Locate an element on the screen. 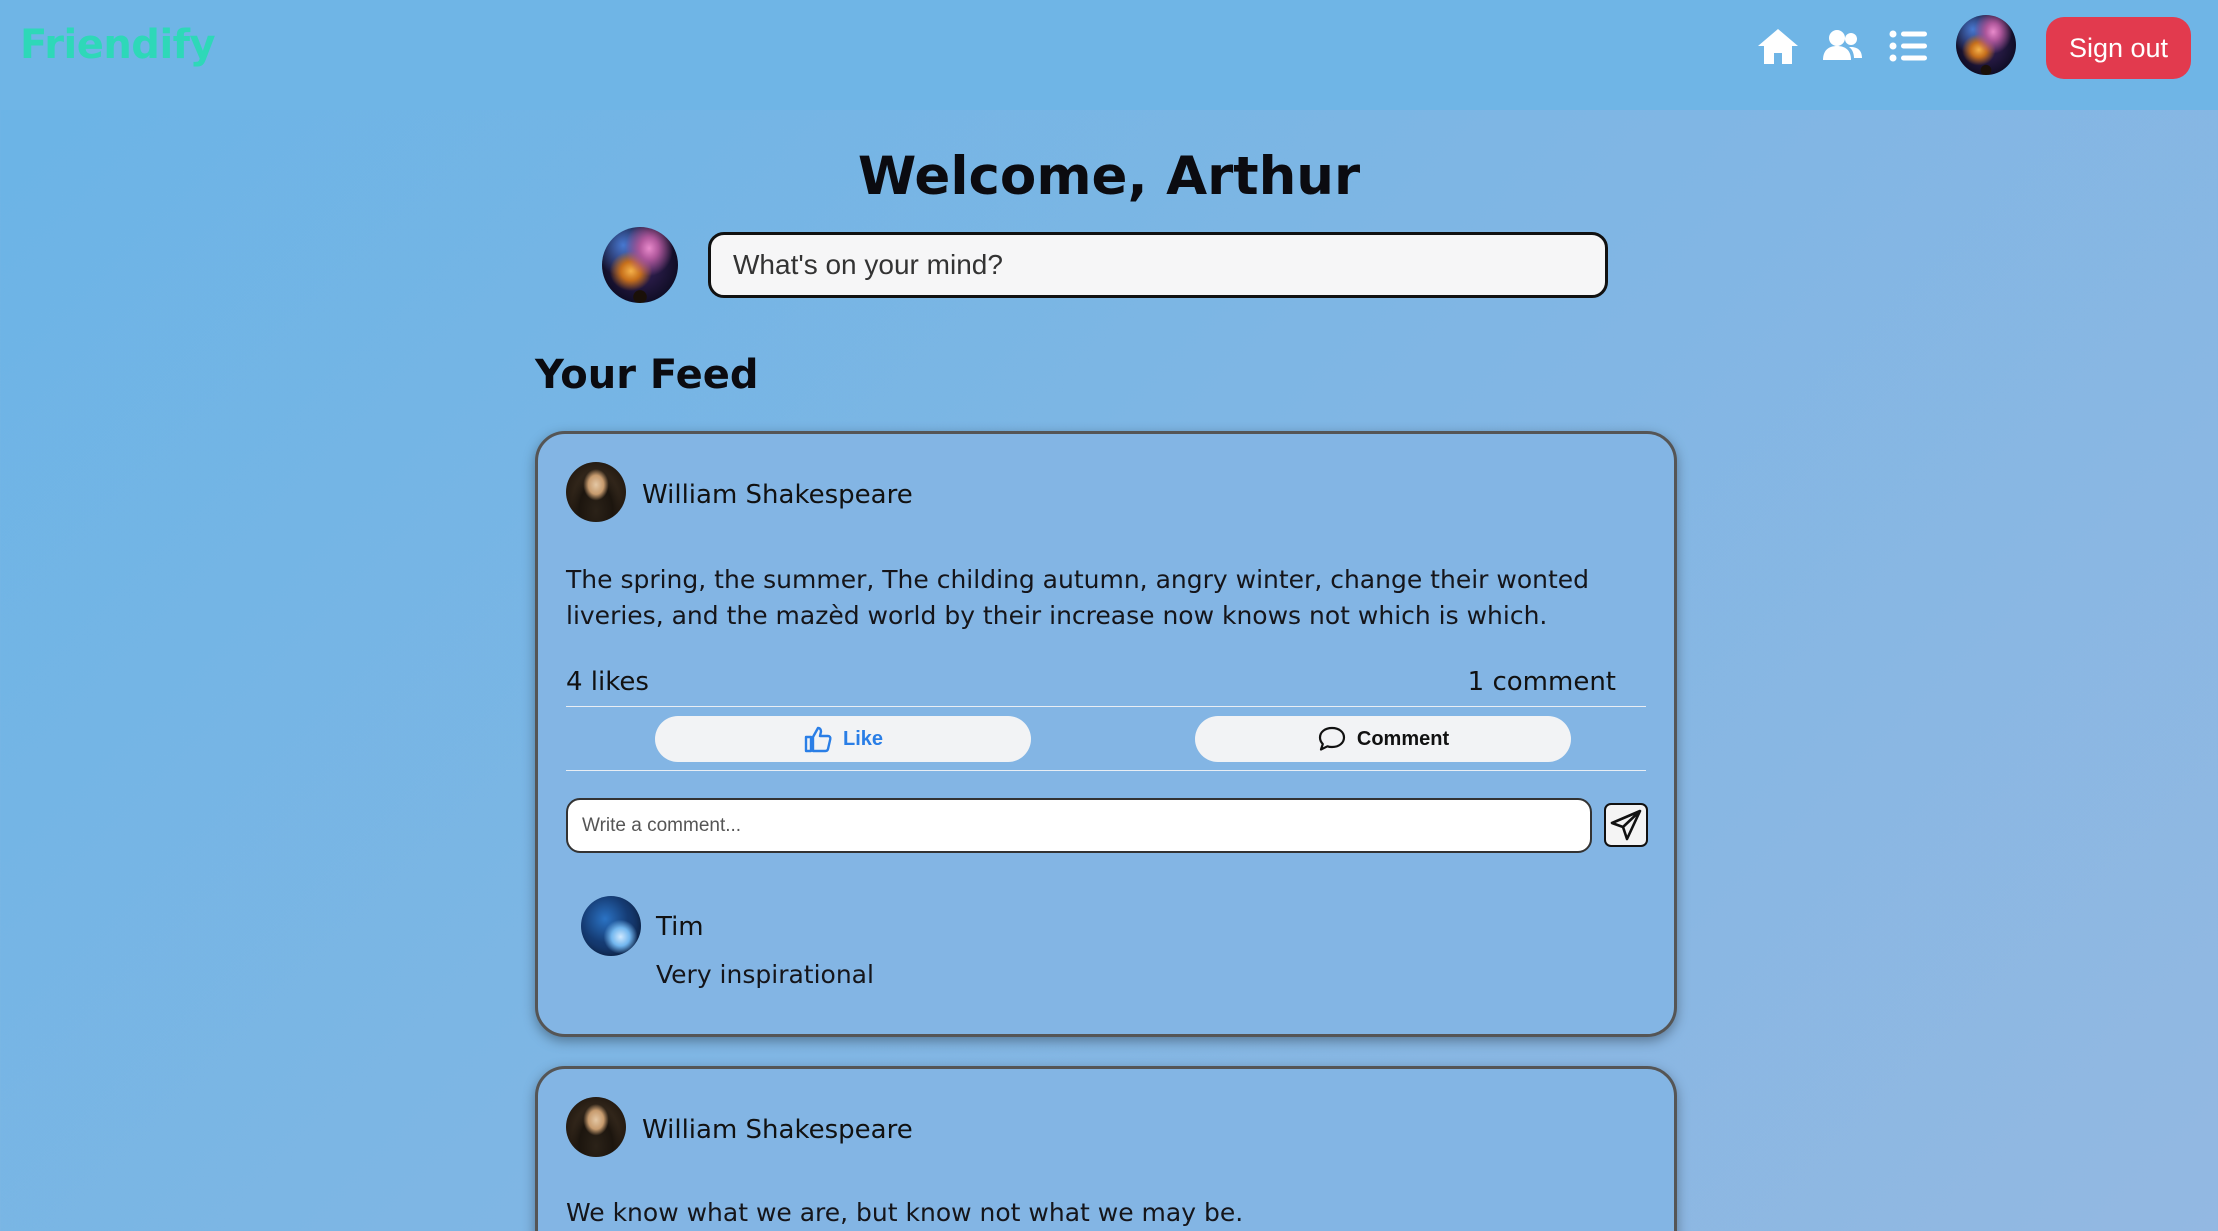  home-icon is located at coordinates (1778, 46).